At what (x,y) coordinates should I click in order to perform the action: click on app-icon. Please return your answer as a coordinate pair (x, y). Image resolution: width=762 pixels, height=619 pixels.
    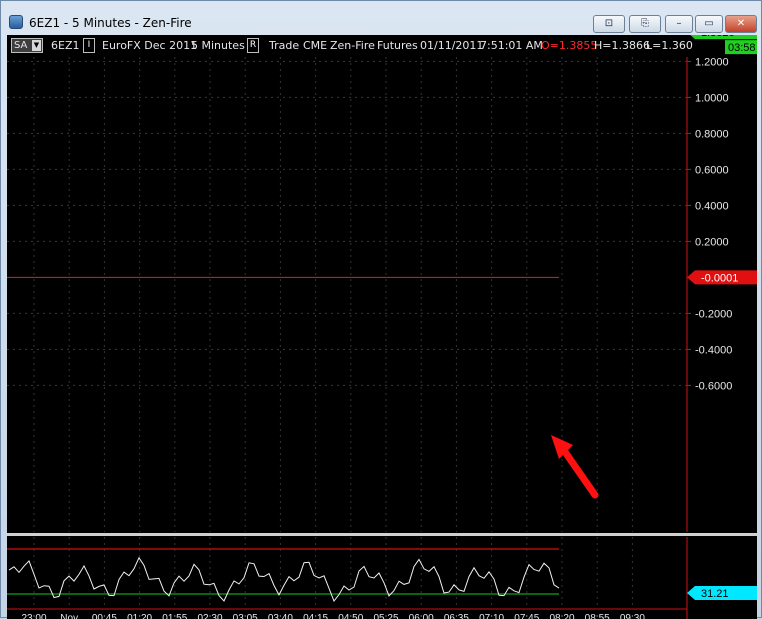
    Looking at the image, I should click on (16, 22).